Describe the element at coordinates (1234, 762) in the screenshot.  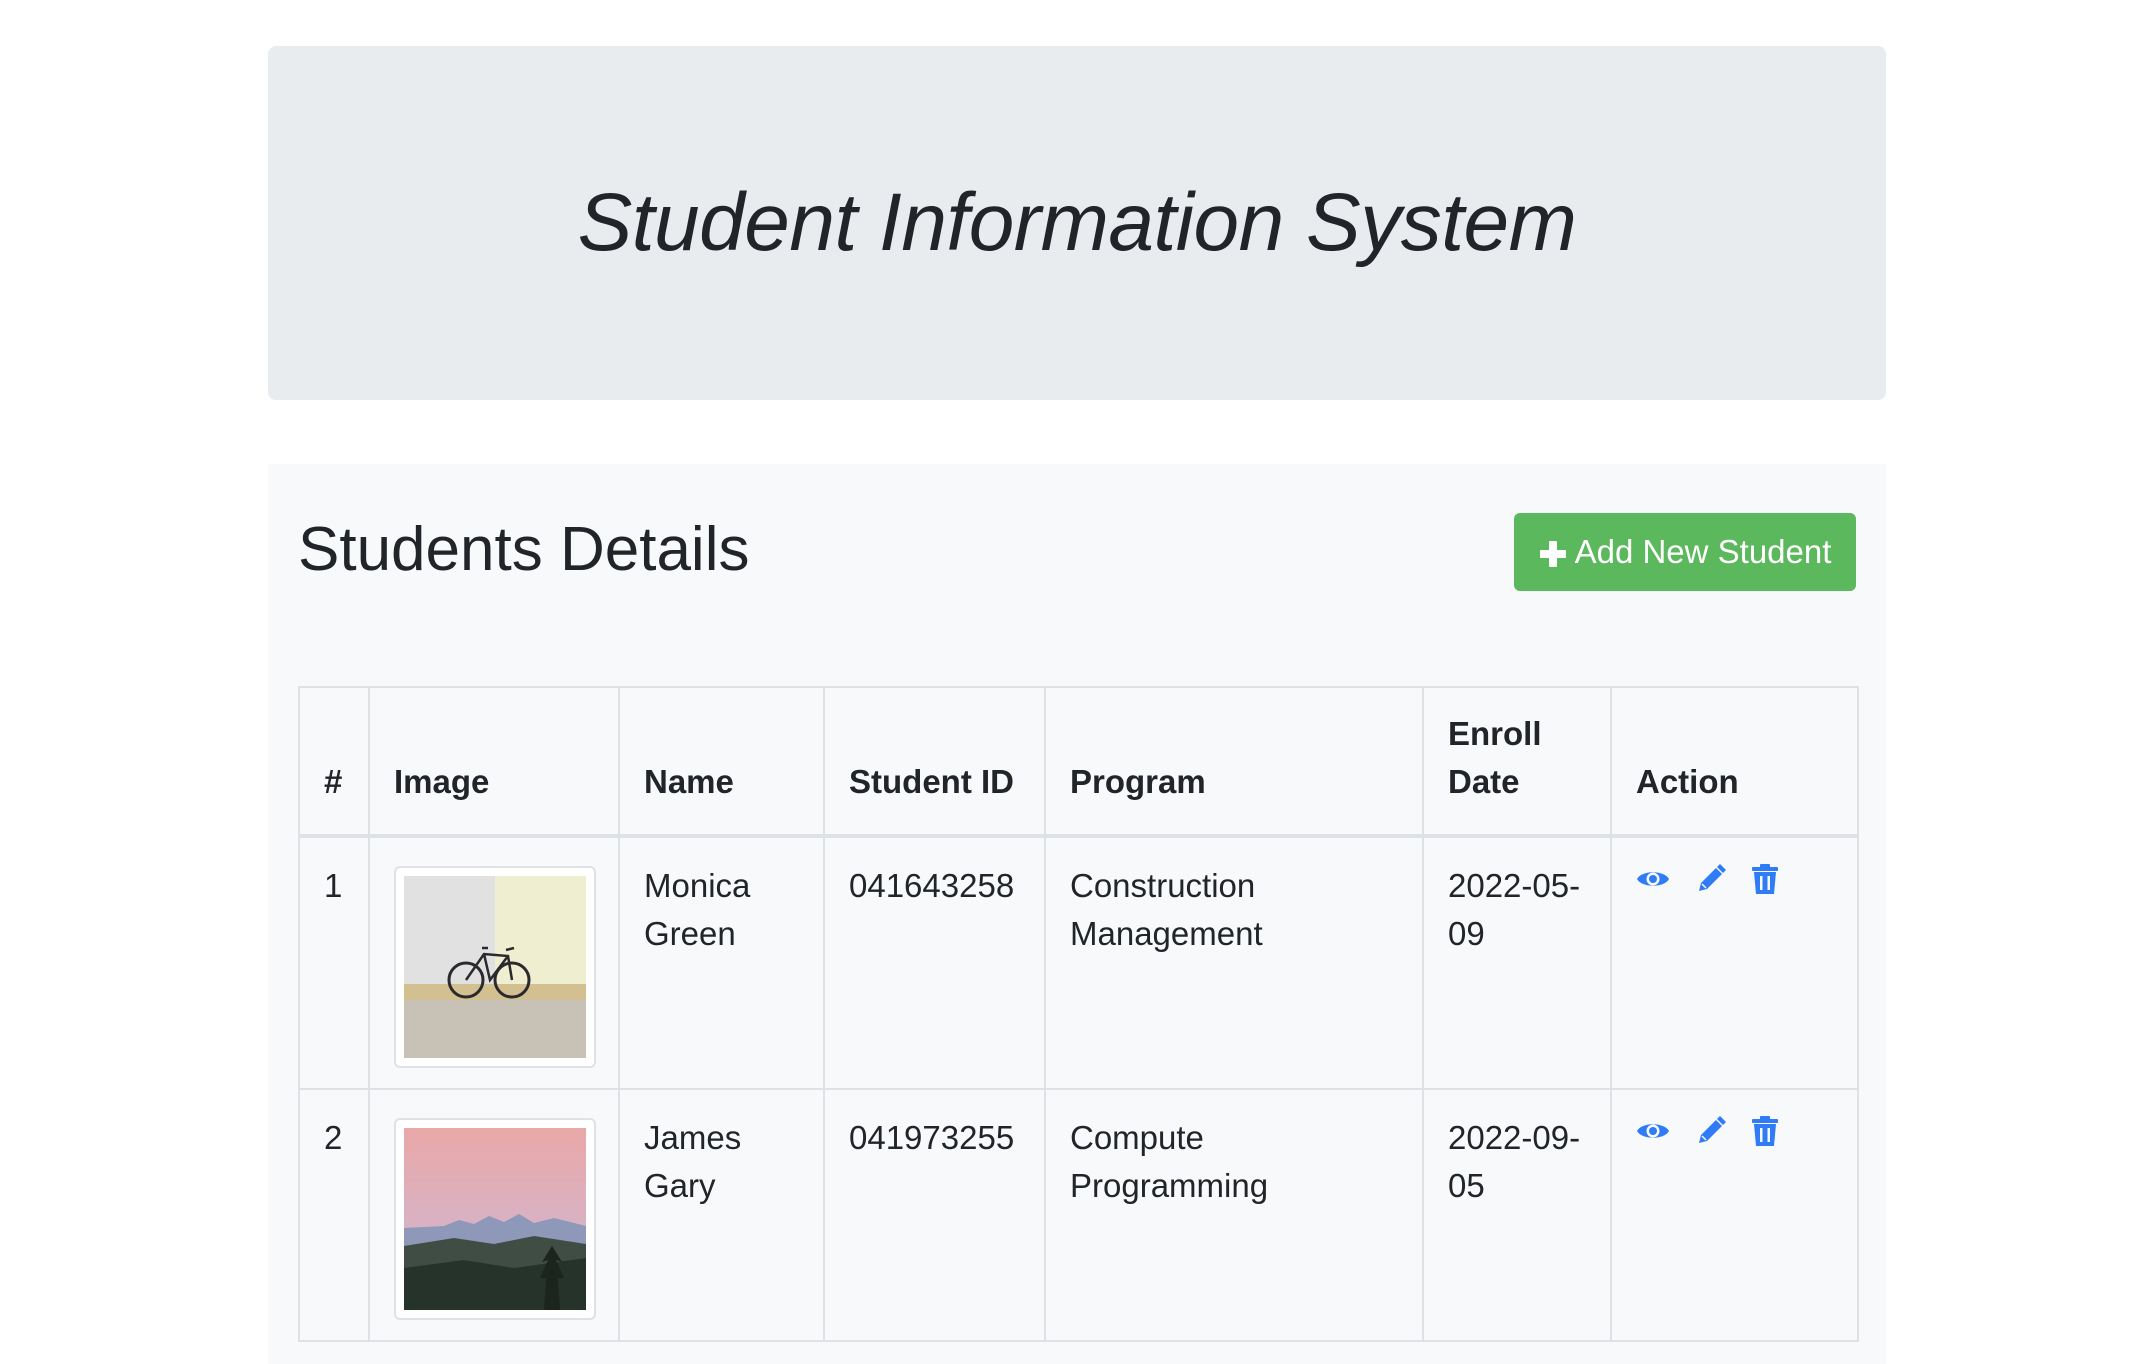
I see `column-header-program: Program` at that location.